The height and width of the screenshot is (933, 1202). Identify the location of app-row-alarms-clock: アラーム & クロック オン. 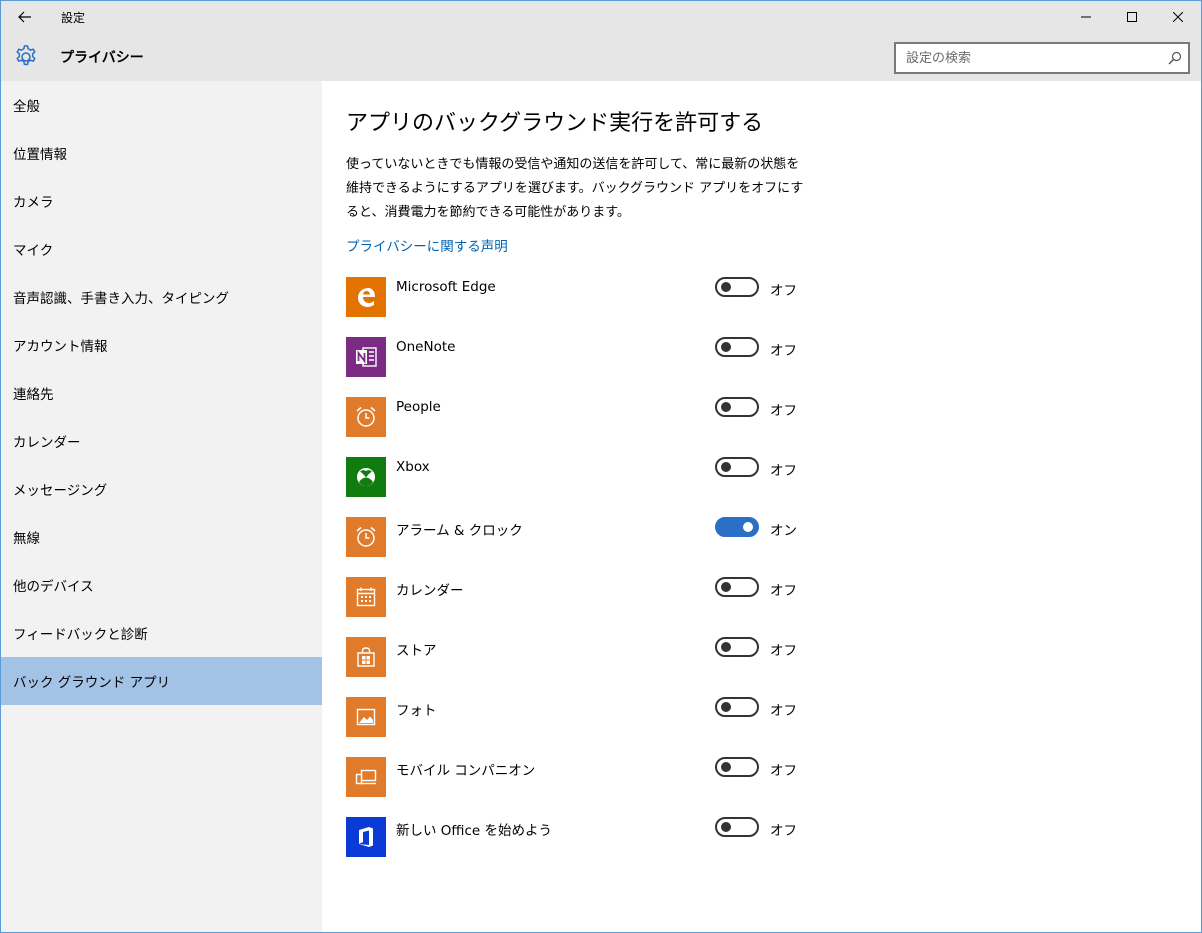
(596, 547).